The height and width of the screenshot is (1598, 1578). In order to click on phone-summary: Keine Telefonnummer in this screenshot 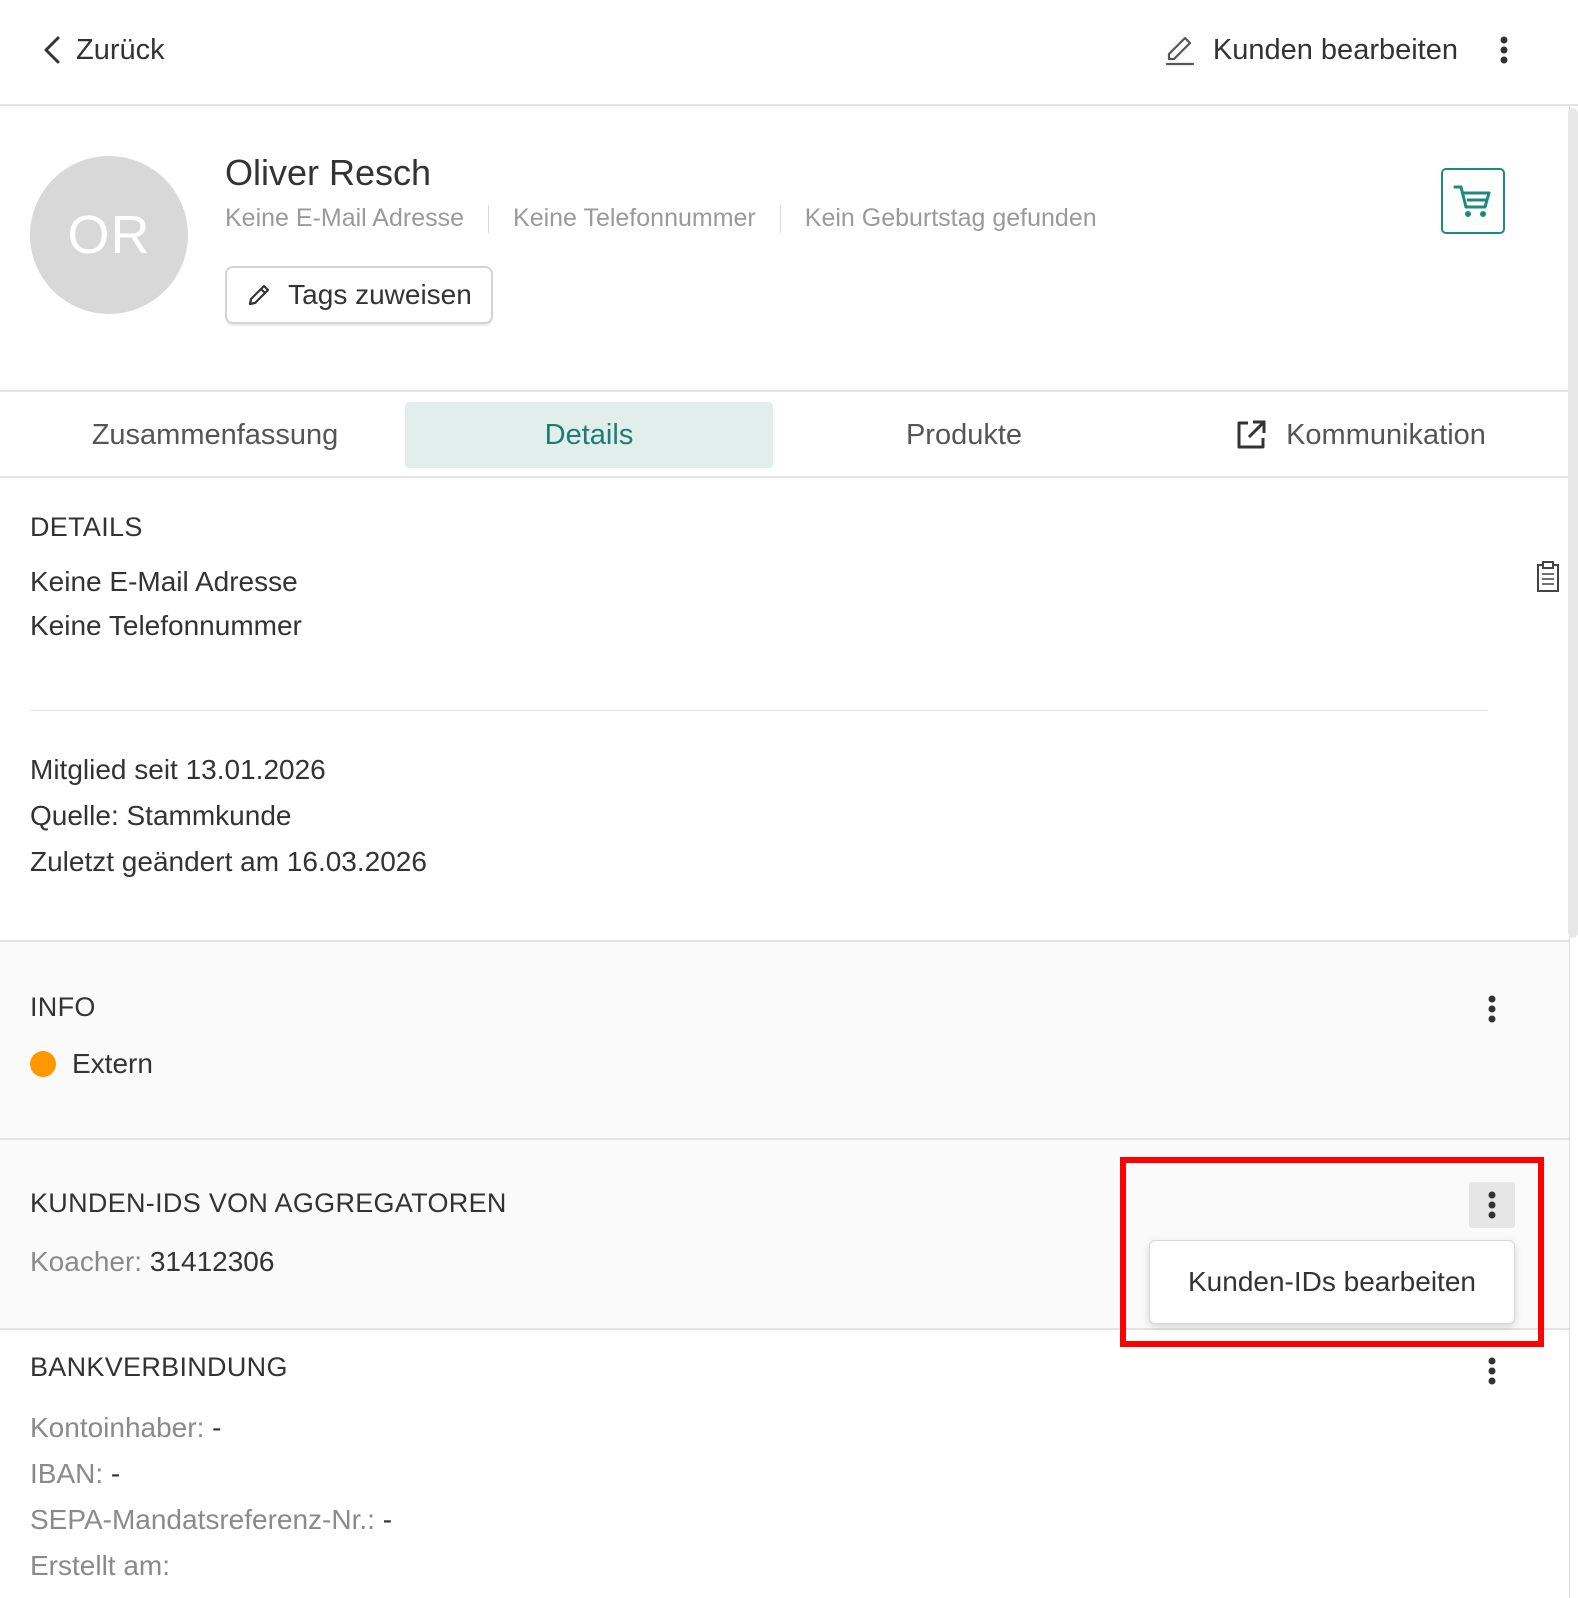, I will do `click(634, 218)`.